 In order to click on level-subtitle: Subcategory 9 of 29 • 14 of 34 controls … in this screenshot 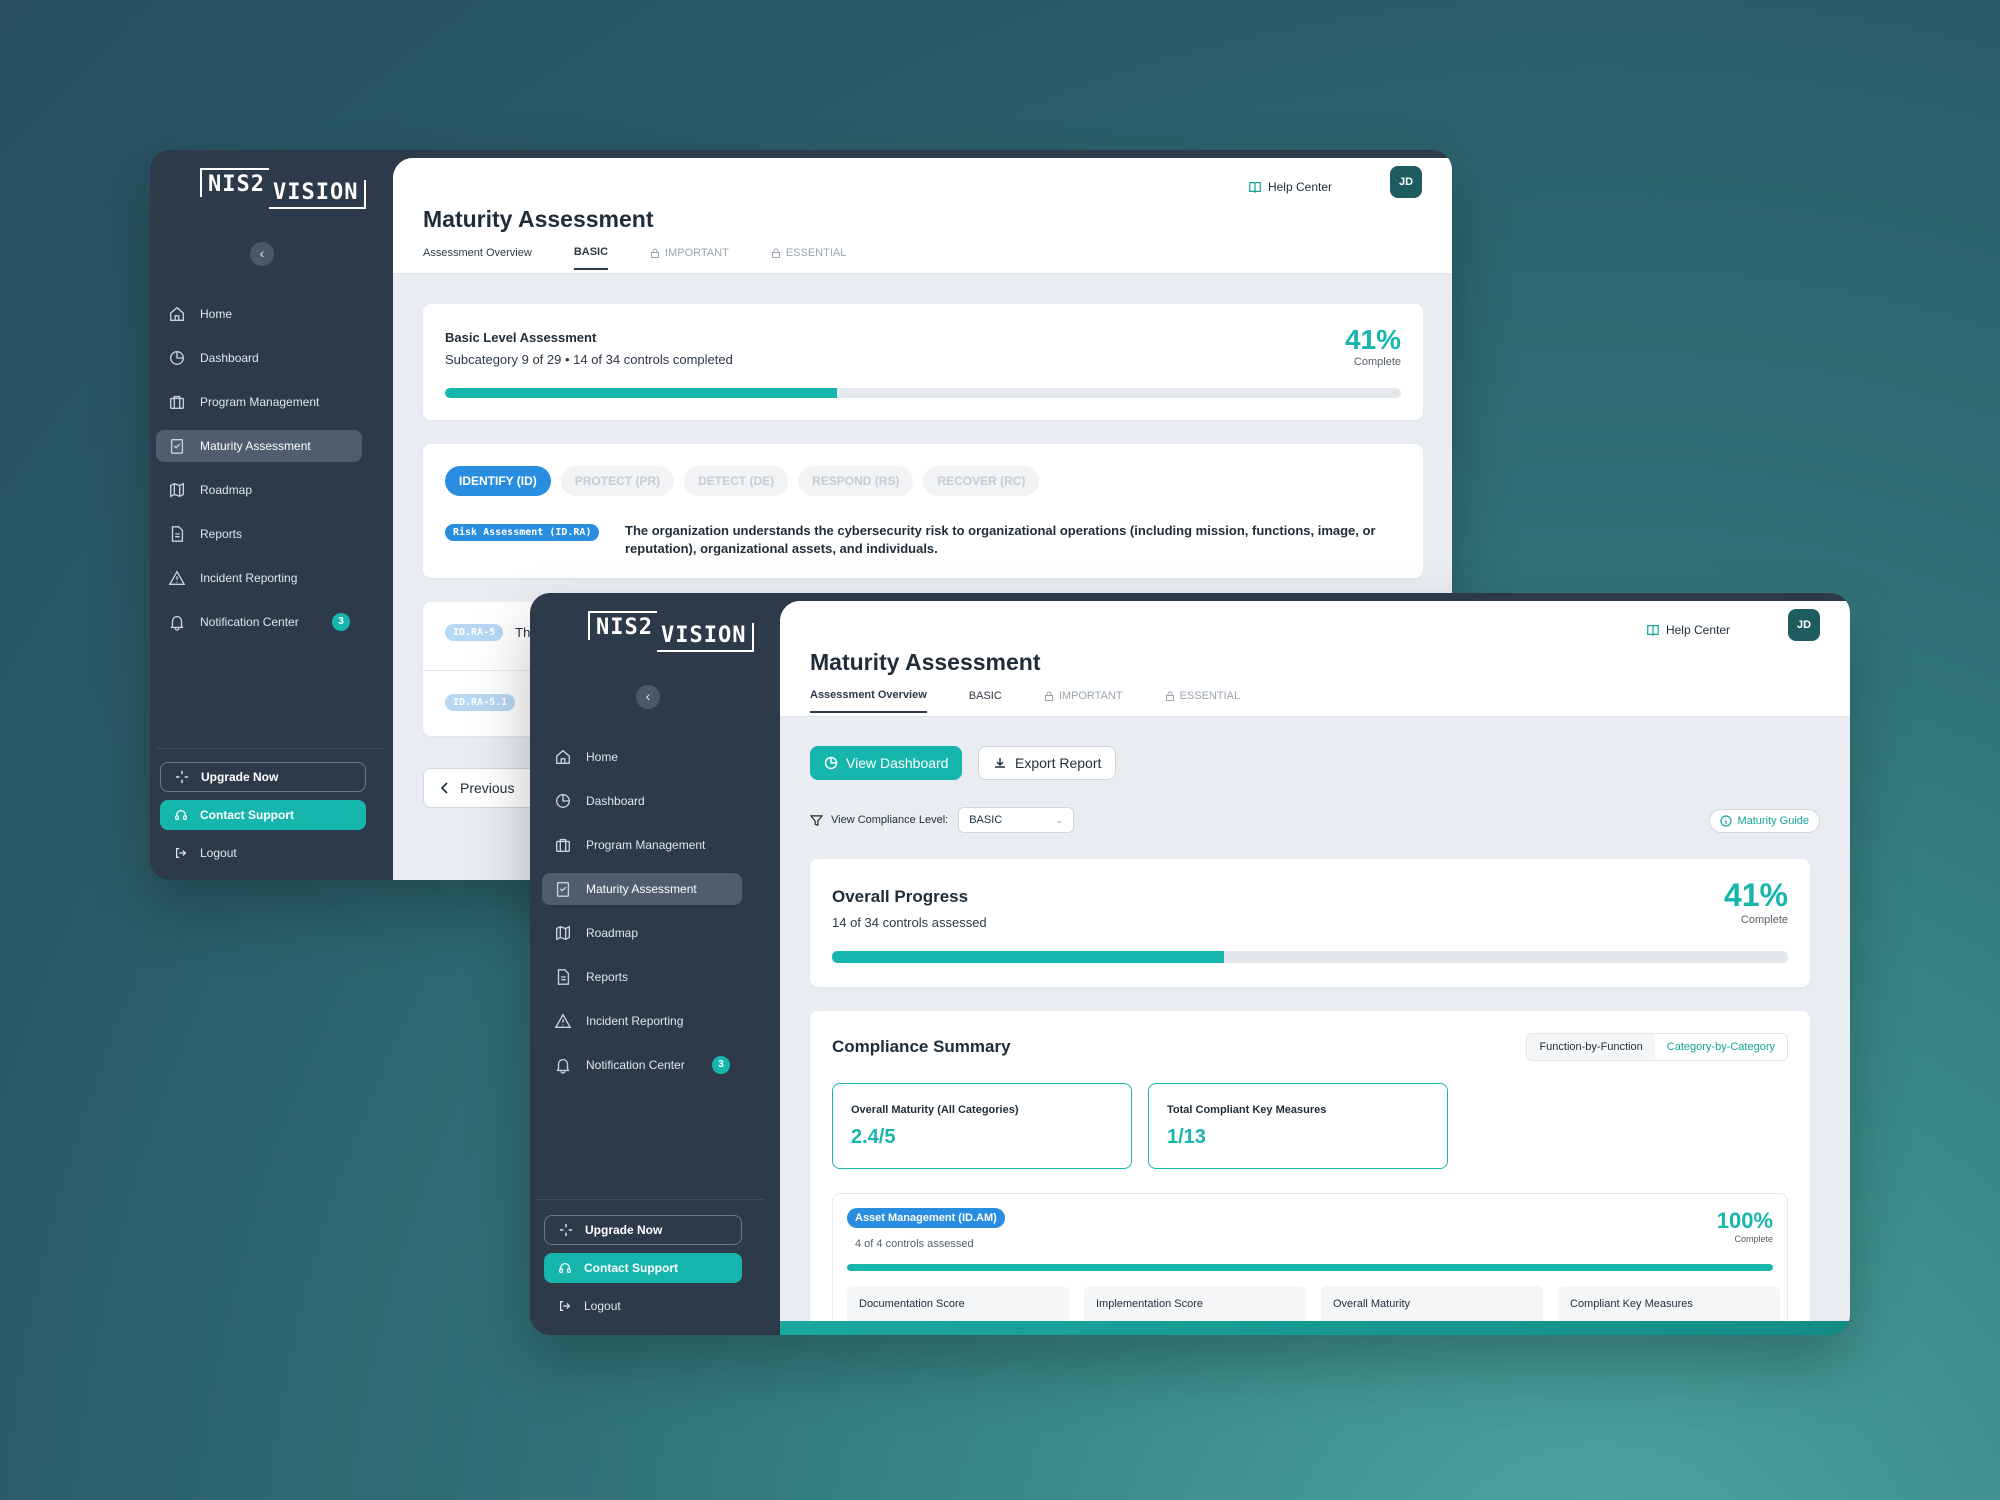, I will do `click(589, 359)`.